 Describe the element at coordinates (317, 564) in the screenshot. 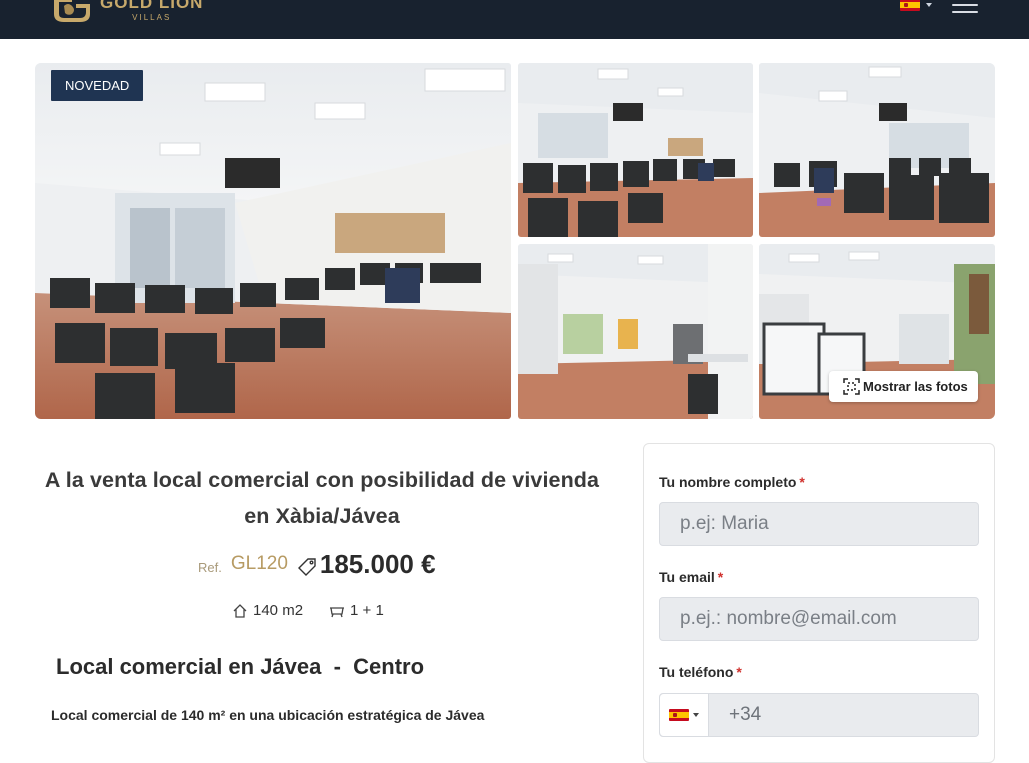

I see `price-row: Ref. GL120 185.000 €` at that location.